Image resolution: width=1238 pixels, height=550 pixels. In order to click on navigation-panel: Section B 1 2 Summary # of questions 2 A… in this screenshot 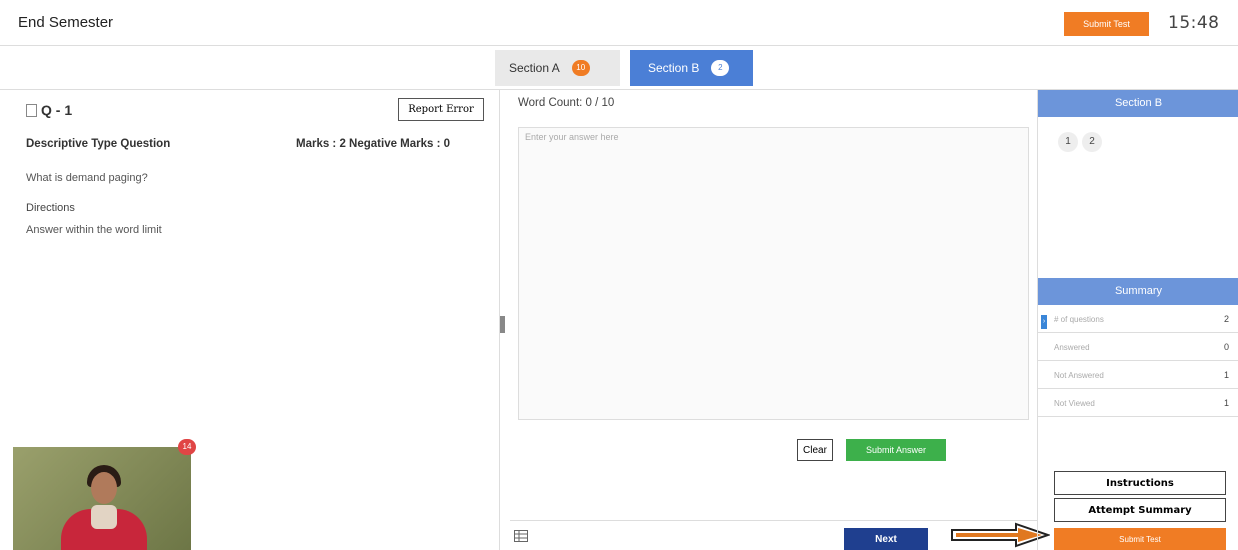, I will do `click(1137, 320)`.